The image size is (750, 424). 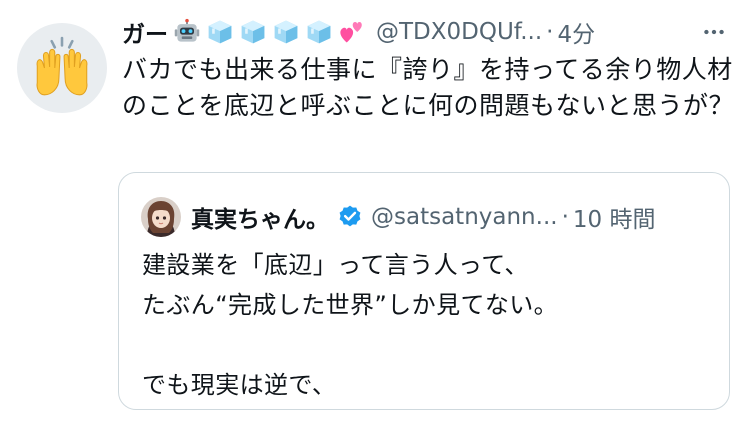 What do you see at coordinates (576, 32) in the screenshot?
I see `tweet-timestamp: 4分` at bounding box center [576, 32].